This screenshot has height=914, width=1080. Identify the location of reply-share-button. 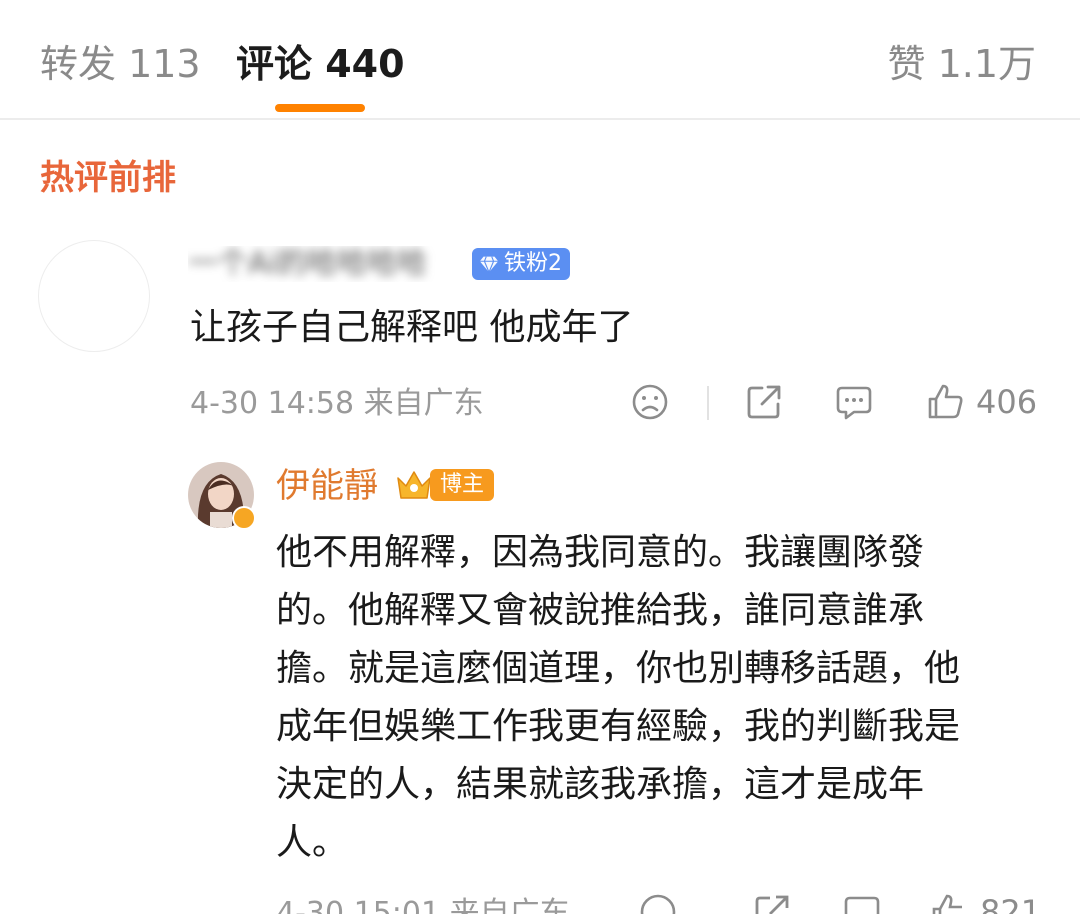
(772, 903).